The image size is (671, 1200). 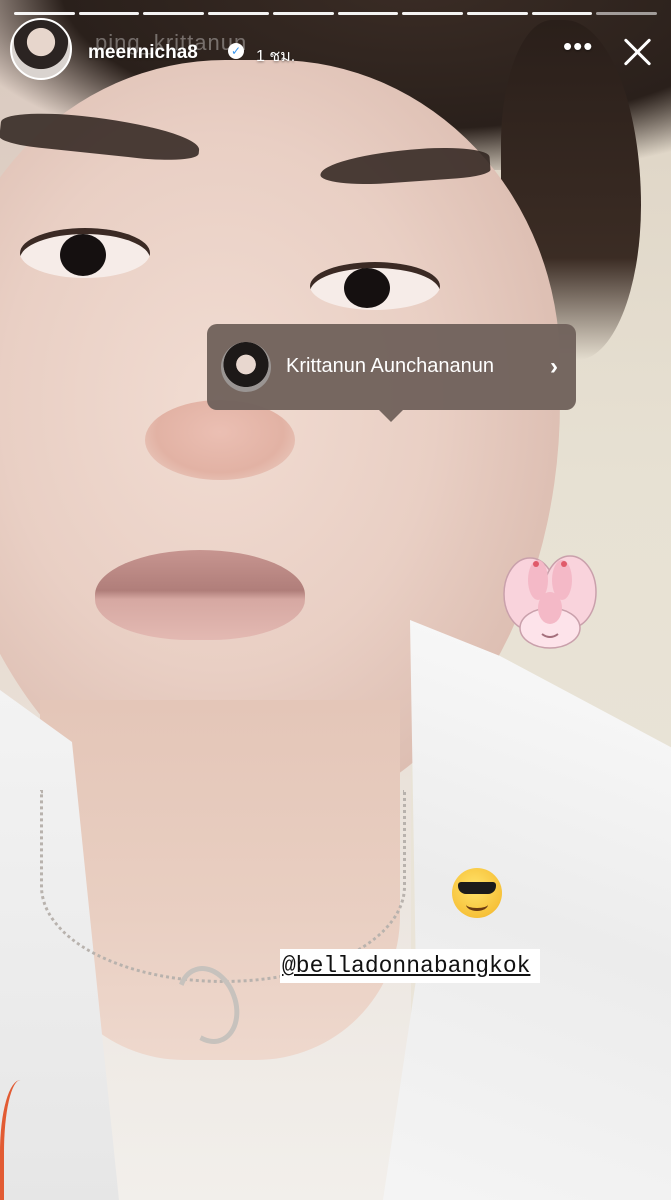 What do you see at coordinates (276, 56) in the screenshot?
I see `story-timestamp: 1 ชม.` at bounding box center [276, 56].